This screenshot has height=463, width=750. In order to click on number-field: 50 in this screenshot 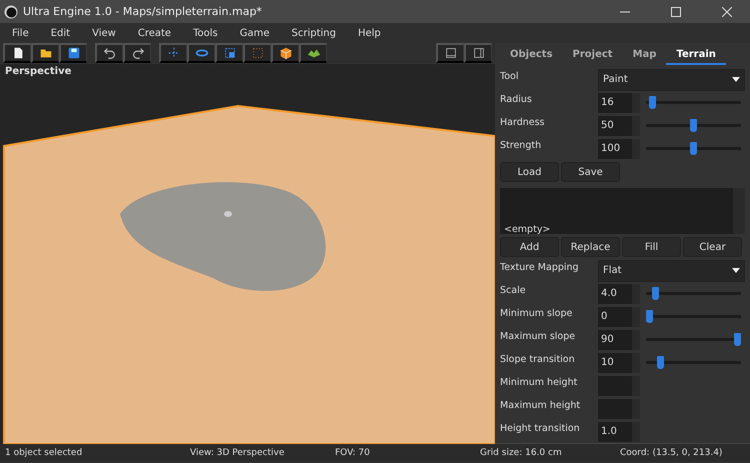, I will do `click(619, 126)`.